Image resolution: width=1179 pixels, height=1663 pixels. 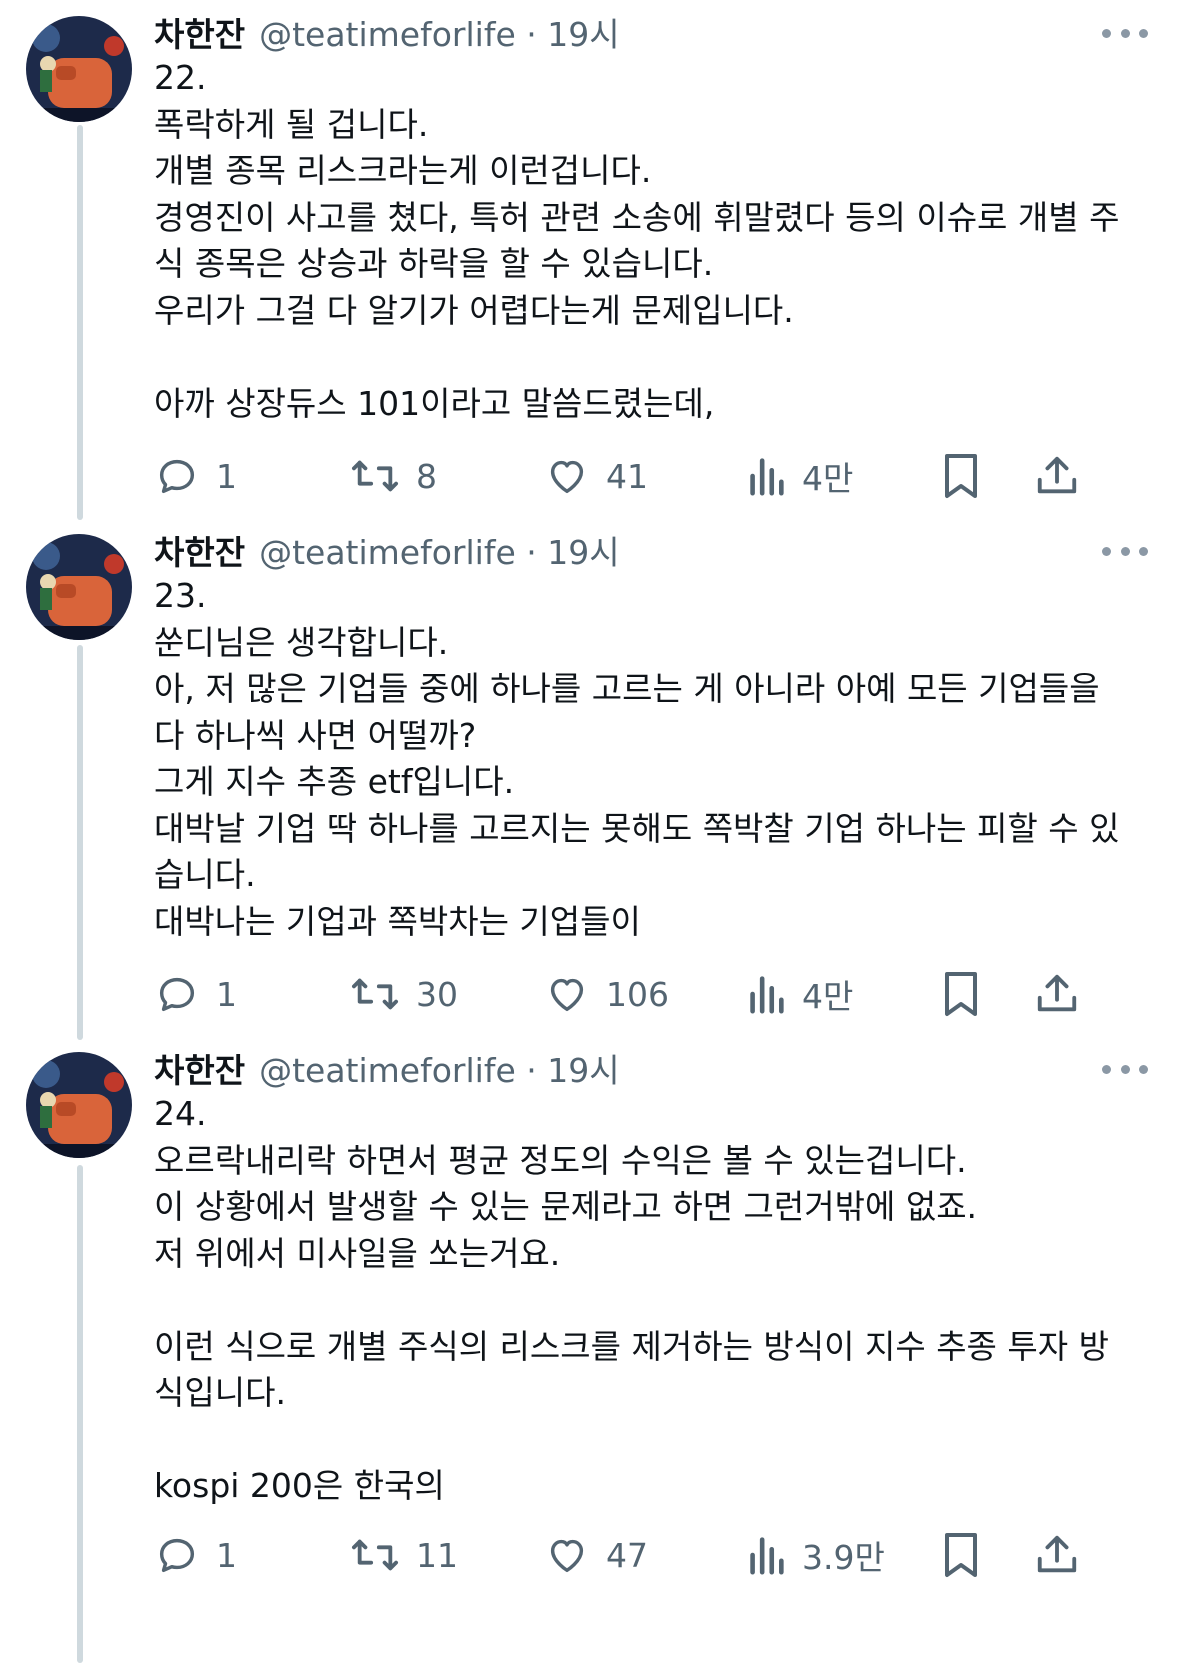 What do you see at coordinates (315, 735) in the screenshot?
I see `text-line: 다 하나씩 사면 어떨까?` at bounding box center [315, 735].